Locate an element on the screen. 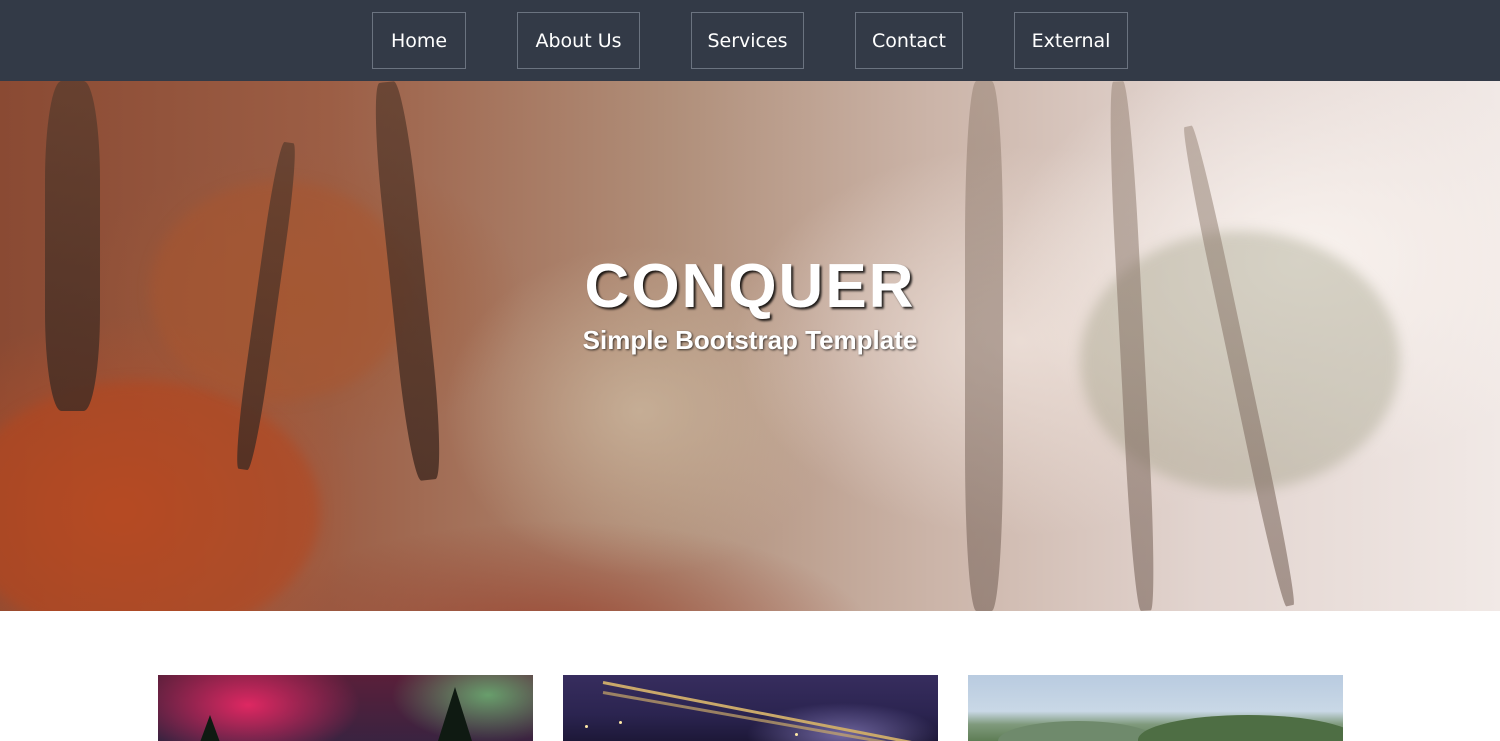  autumn-foliage-shape is located at coordinates (160, 496).